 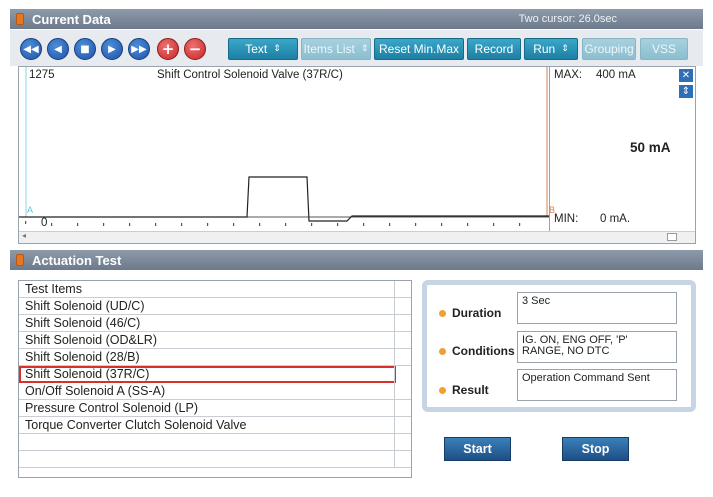 What do you see at coordinates (470, 313) in the screenshot?
I see `duration-label: Duration` at bounding box center [470, 313].